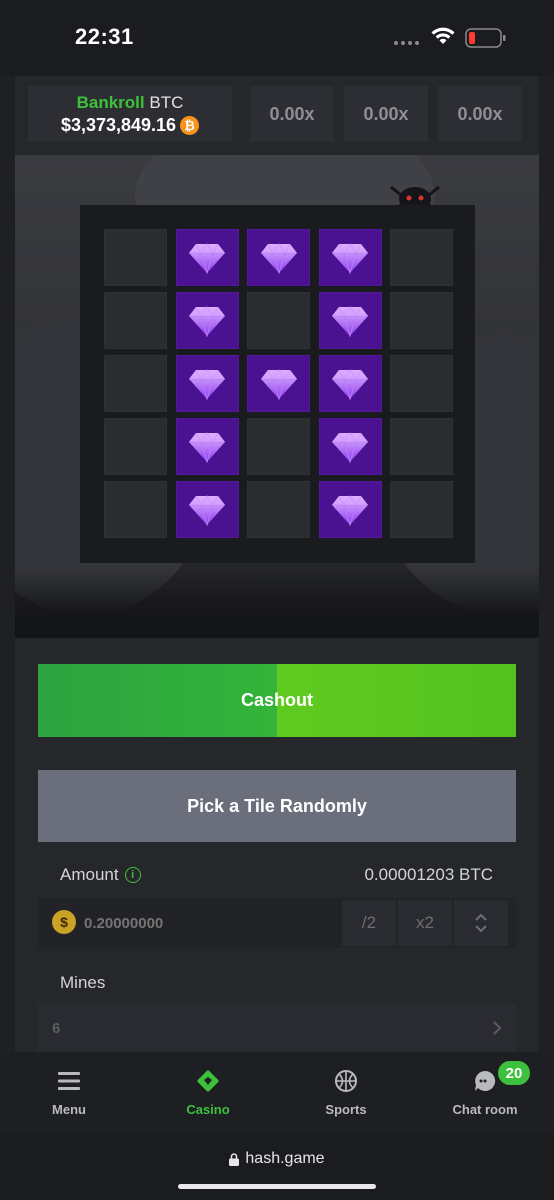 The image size is (554, 1200). What do you see at coordinates (130, 114) in the screenshot?
I see `bankroll-box: Bankroll BTC $3,373,849.16 ₿` at bounding box center [130, 114].